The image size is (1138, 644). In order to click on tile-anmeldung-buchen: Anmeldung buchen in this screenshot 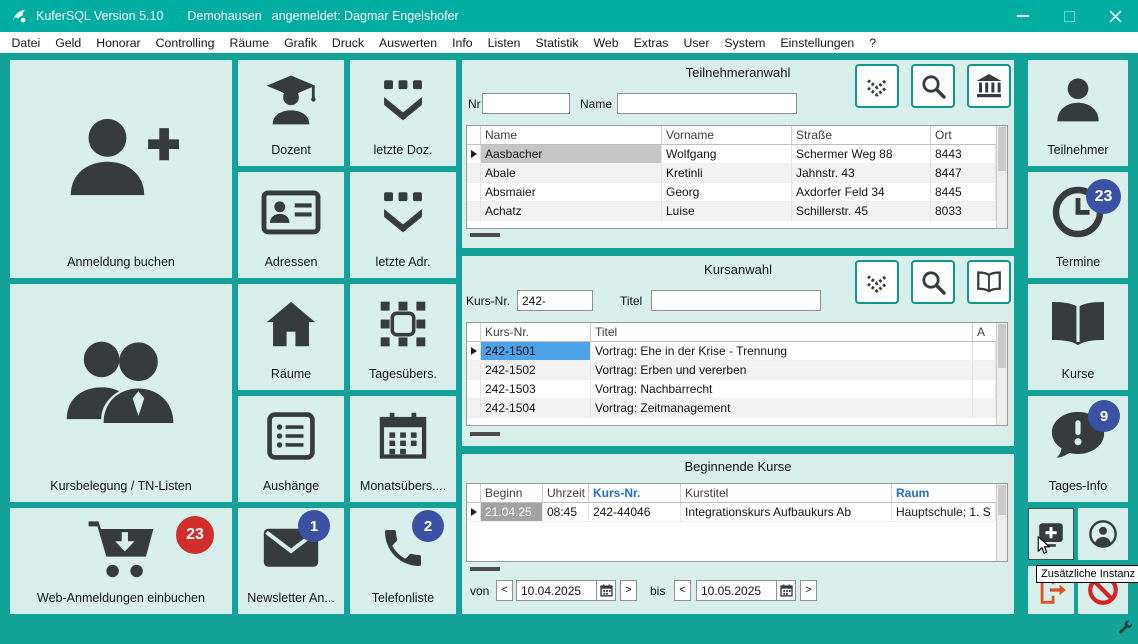, I will do `click(121, 169)`.